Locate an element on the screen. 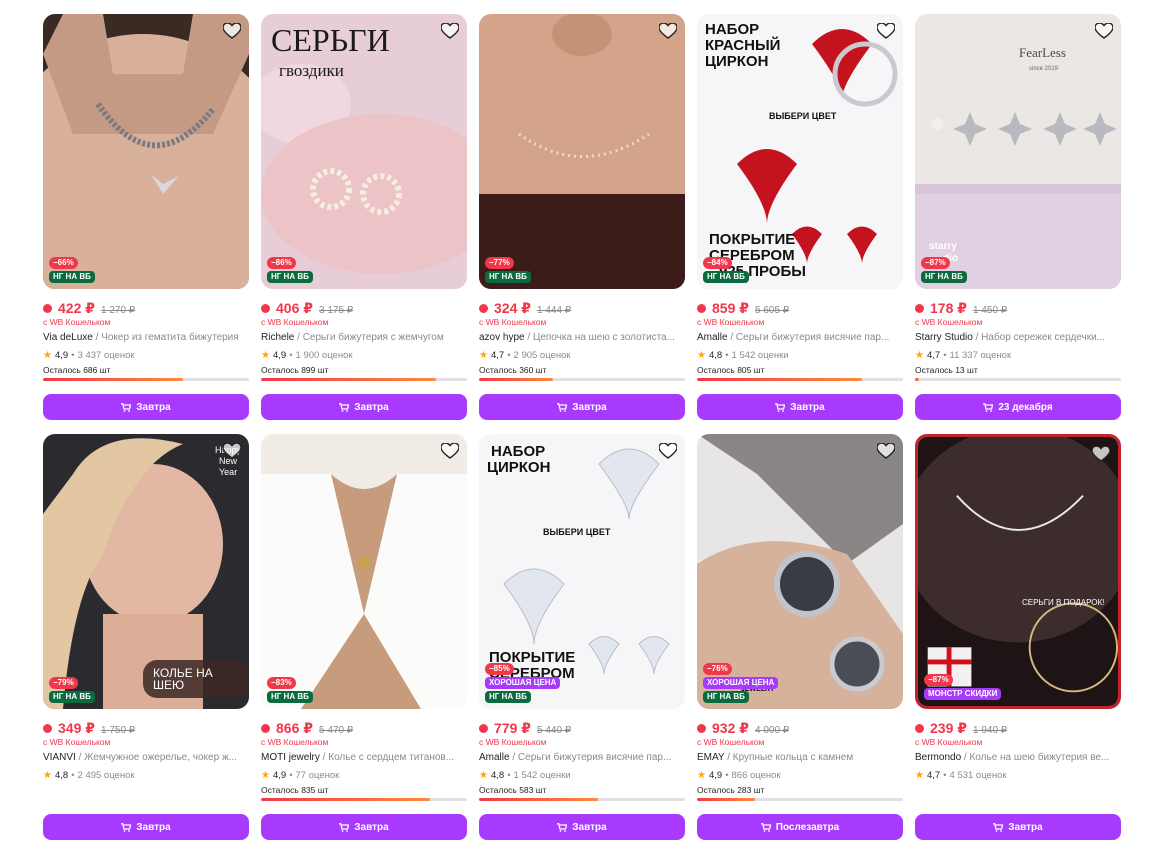 The height and width of the screenshot is (867, 1166). product-image: −83% НГ НА ВБ is located at coordinates (364, 571).